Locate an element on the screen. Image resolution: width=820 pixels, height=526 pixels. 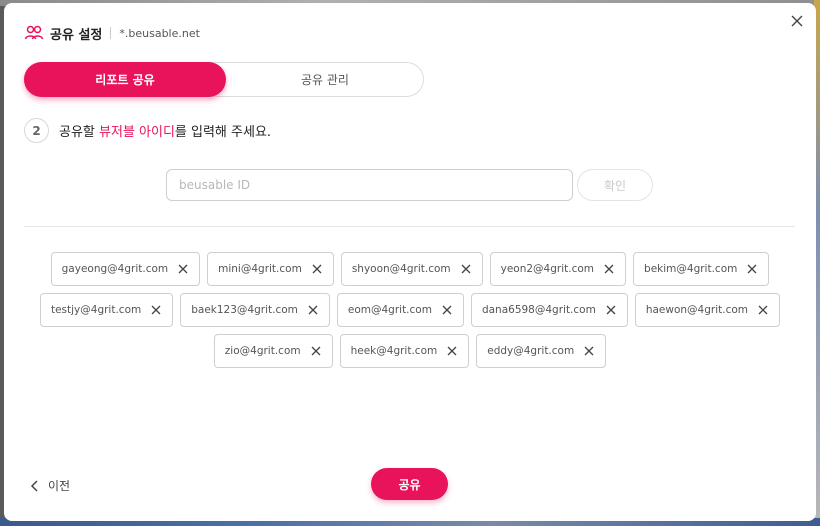
prev-label: 이전 is located at coordinates (59, 486).